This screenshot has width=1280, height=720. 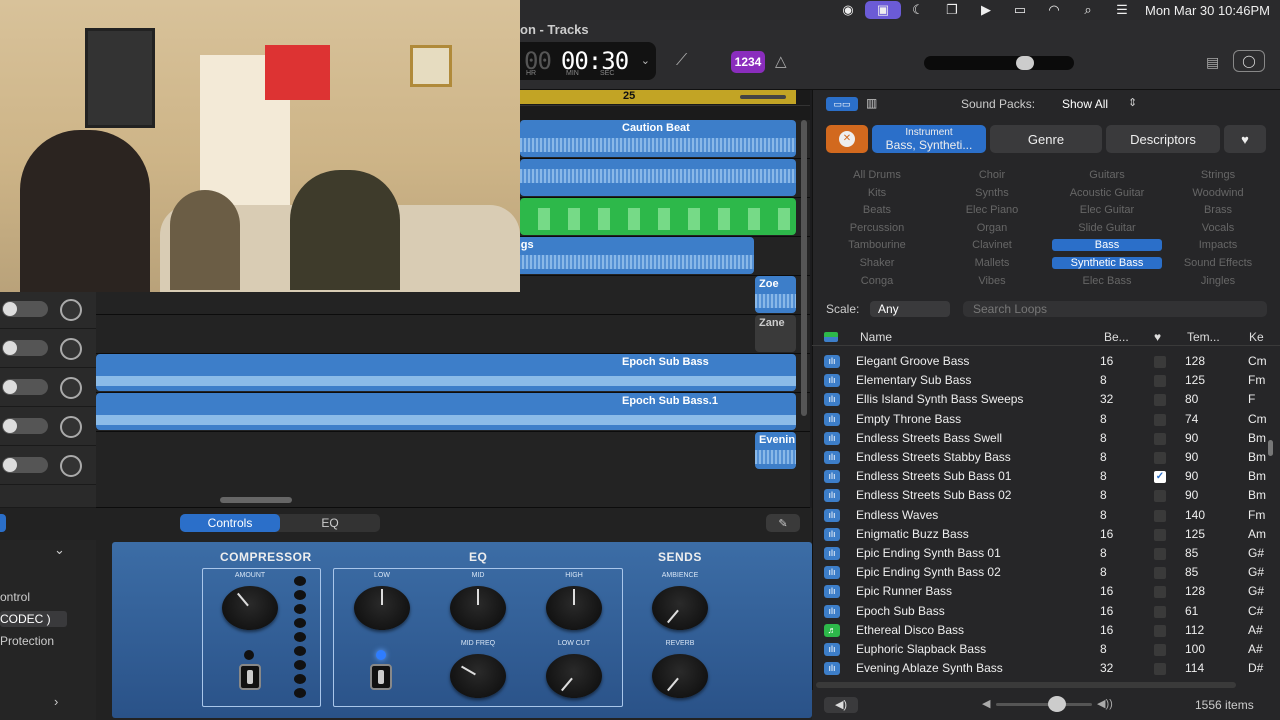 What do you see at coordinates (1043, 534) in the screenshot?
I see `loop-row: ılı Enigmatic Buzz Bass 16 125 Am` at bounding box center [1043, 534].